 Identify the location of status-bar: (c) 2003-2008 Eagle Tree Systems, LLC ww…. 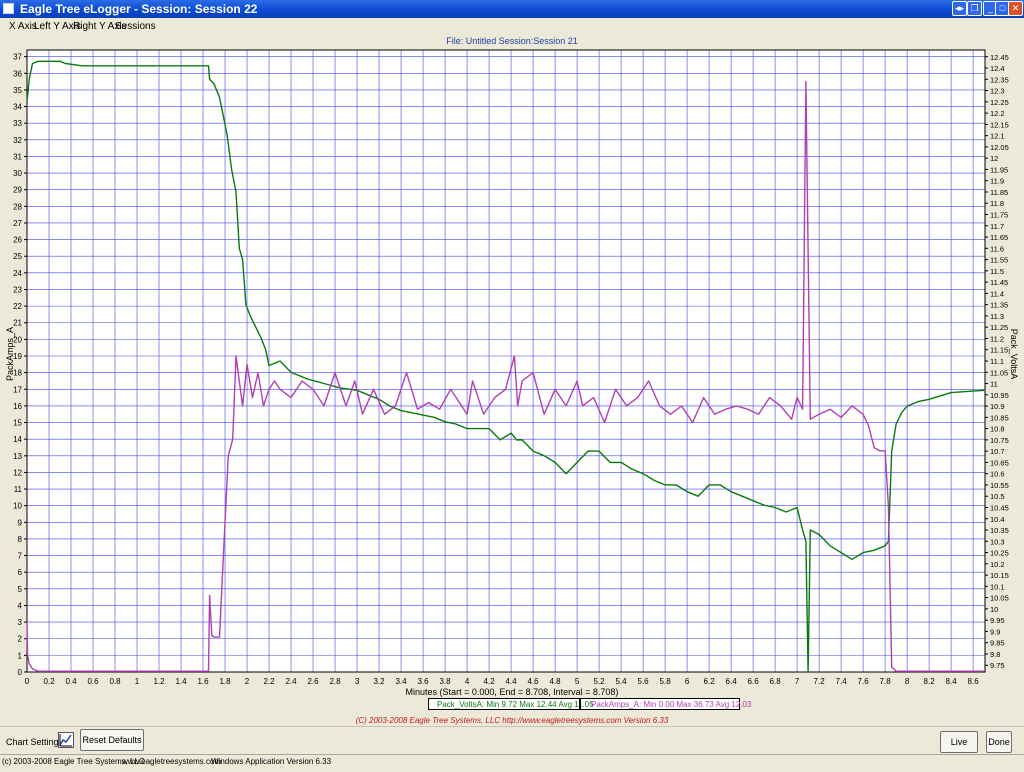
(512, 761).